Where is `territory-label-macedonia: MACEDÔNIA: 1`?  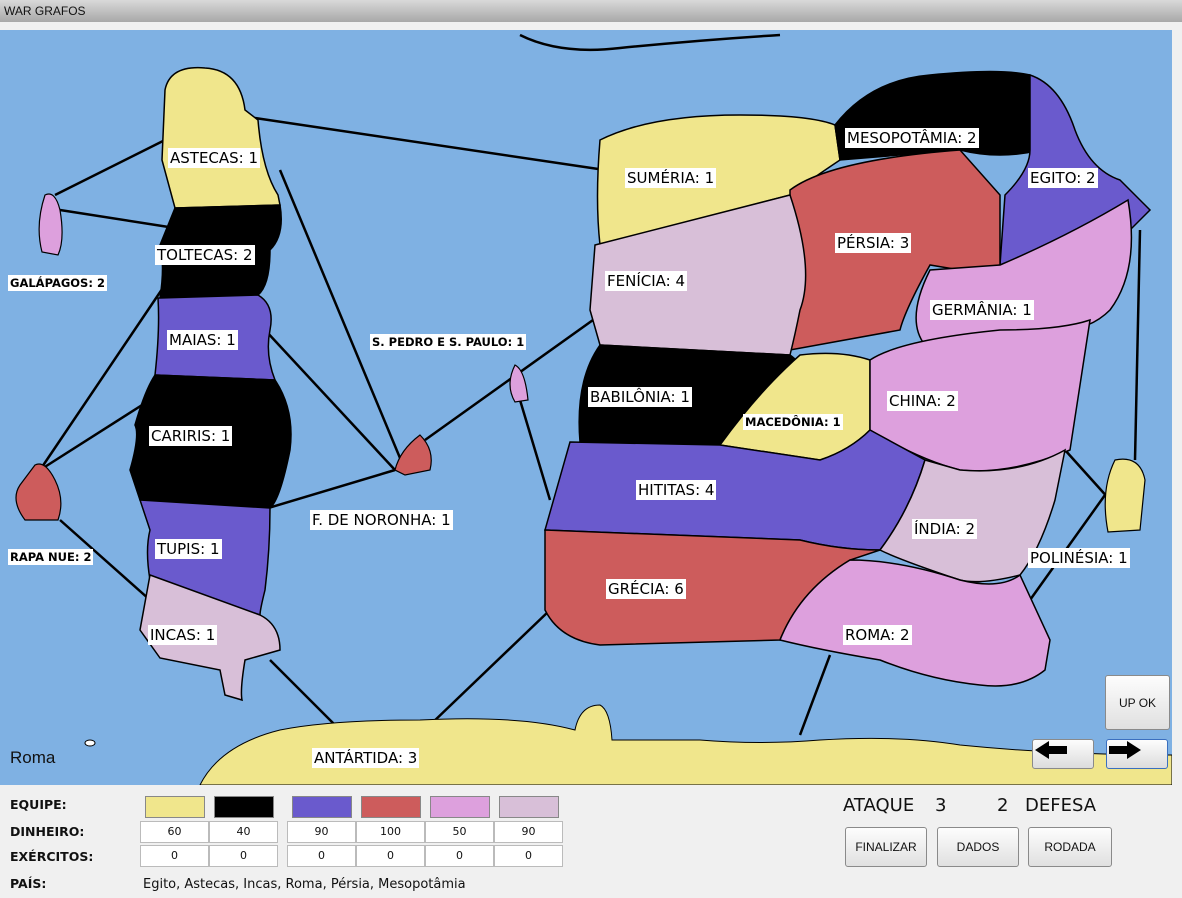 territory-label-macedonia: MACEDÔNIA: 1 is located at coordinates (793, 422).